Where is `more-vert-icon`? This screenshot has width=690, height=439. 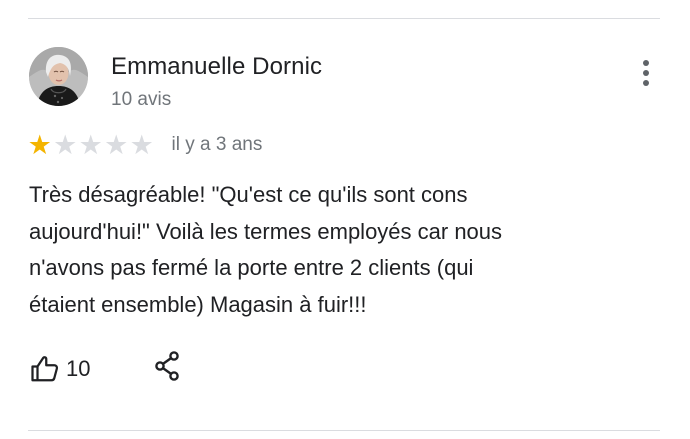 more-vert-icon is located at coordinates (646, 73).